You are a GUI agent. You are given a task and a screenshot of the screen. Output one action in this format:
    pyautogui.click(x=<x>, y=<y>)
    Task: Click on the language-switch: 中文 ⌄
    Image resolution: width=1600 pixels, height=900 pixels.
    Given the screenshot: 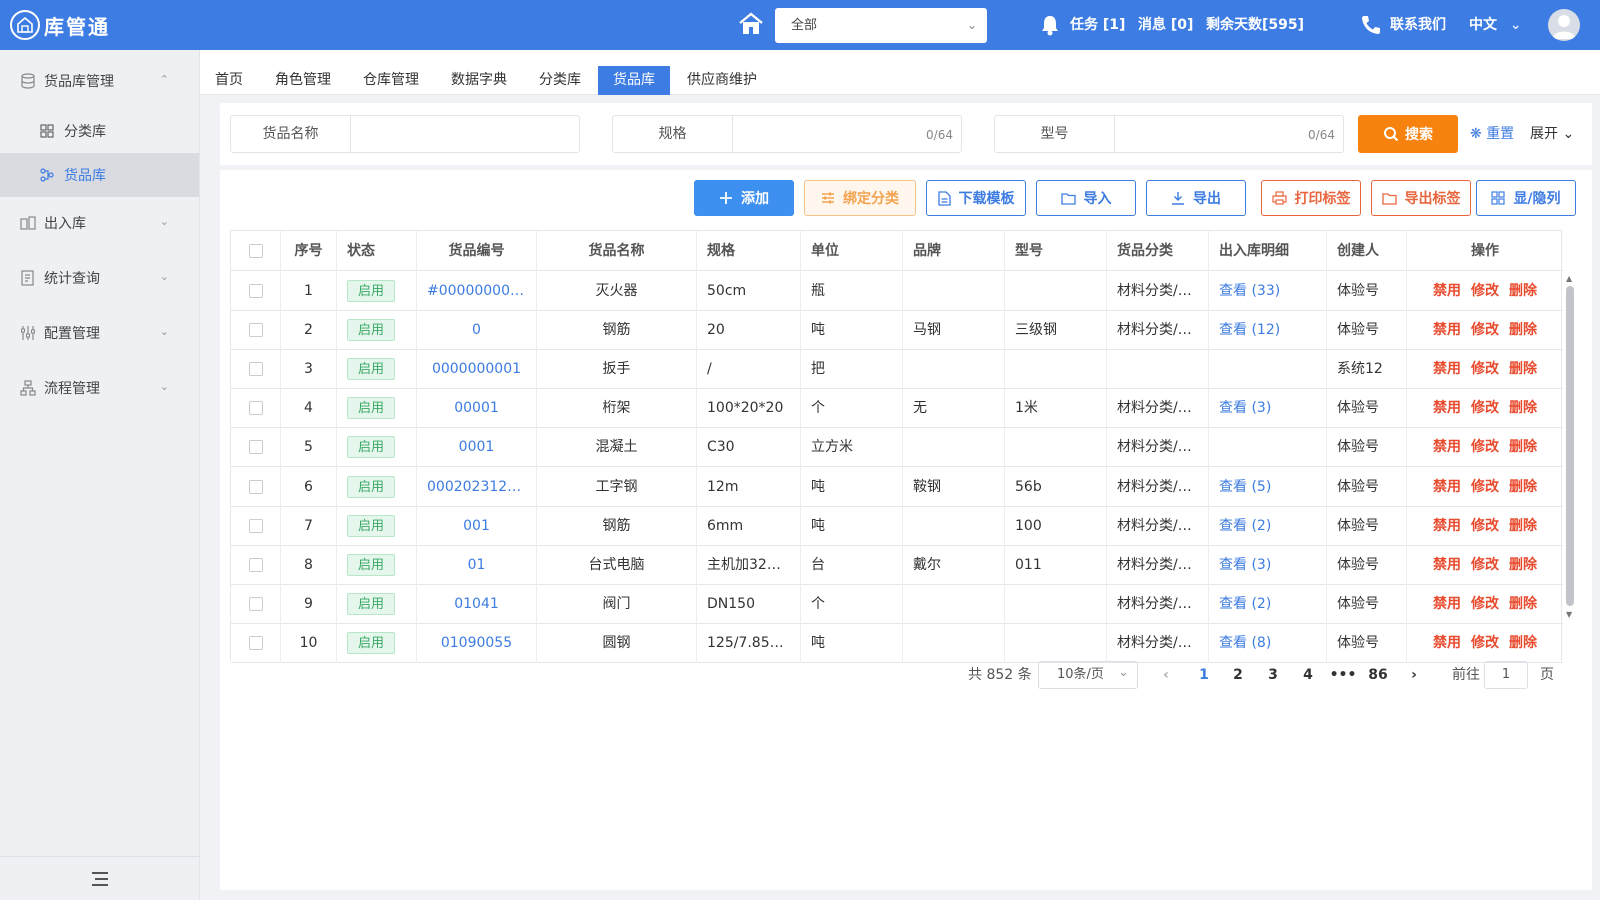 What is the action you would take?
    pyautogui.click(x=1495, y=25)
    